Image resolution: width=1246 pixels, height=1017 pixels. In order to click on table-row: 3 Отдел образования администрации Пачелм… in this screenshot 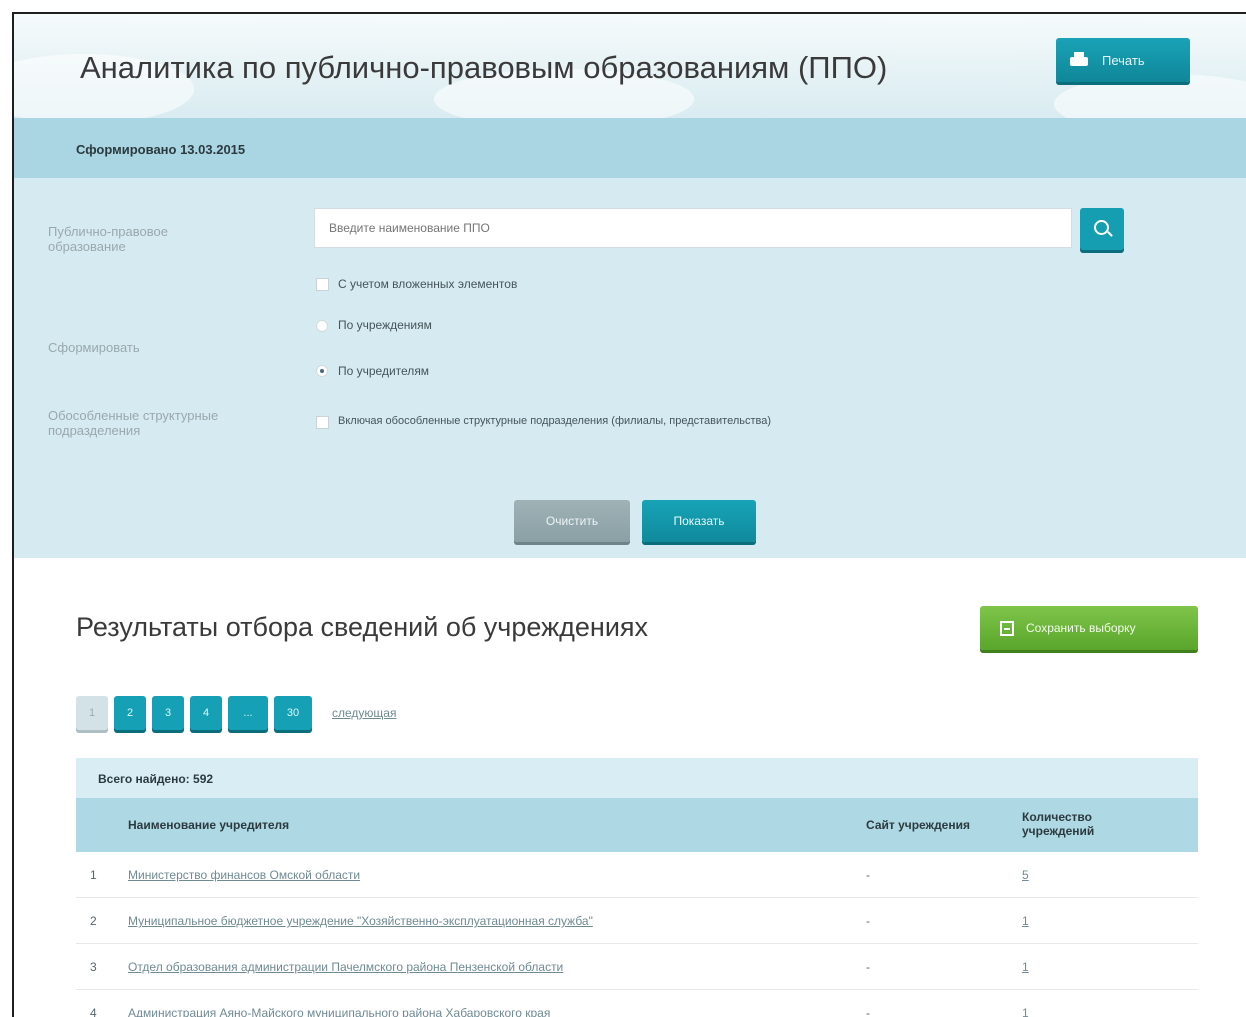, I will do `click(637, 967)`.